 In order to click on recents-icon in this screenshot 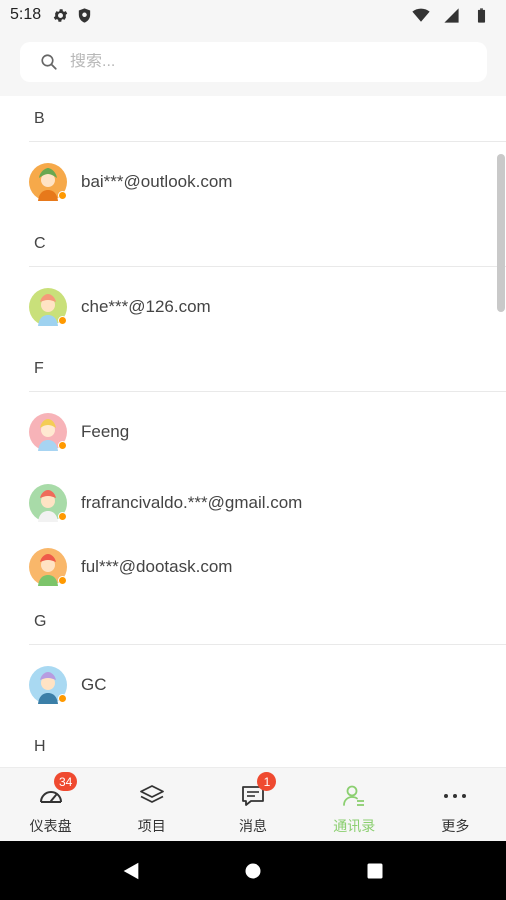, I will do `click(375, 871)`.